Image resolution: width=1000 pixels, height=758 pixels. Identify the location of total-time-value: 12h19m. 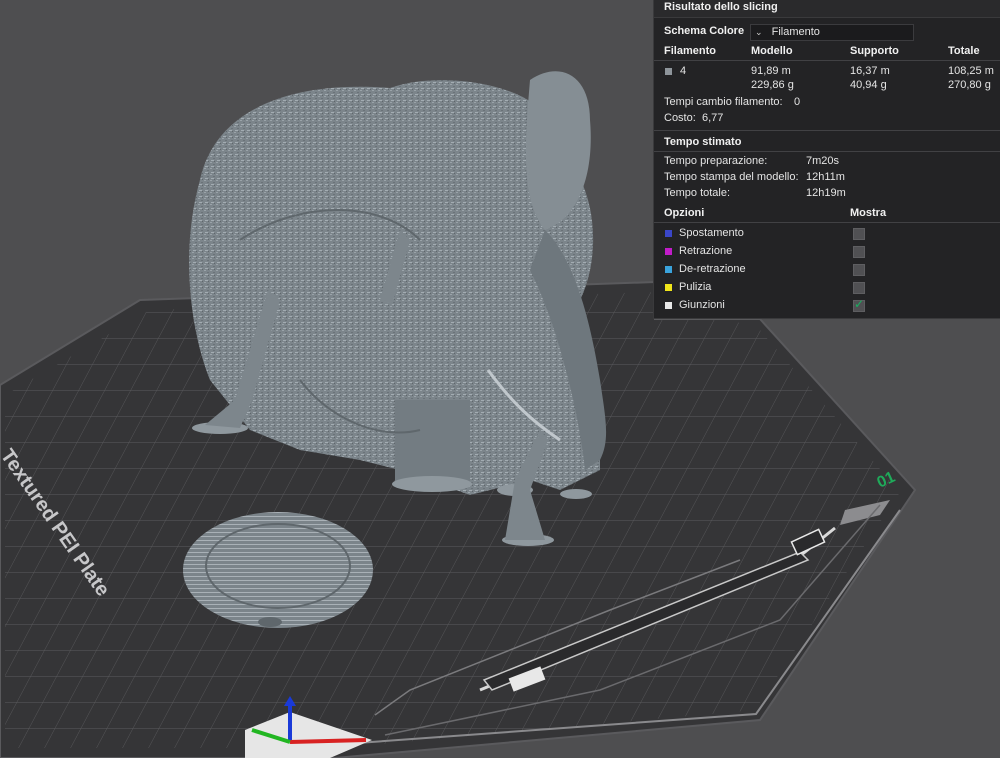
(826, 193).